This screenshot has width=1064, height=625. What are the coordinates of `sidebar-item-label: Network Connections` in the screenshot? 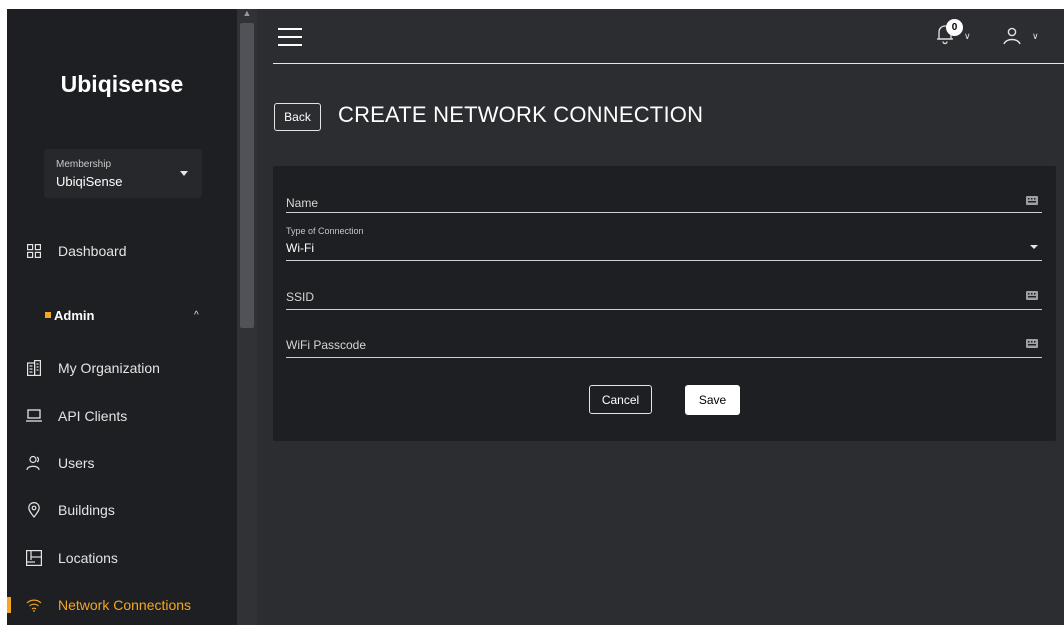 It's located at (125, 605).